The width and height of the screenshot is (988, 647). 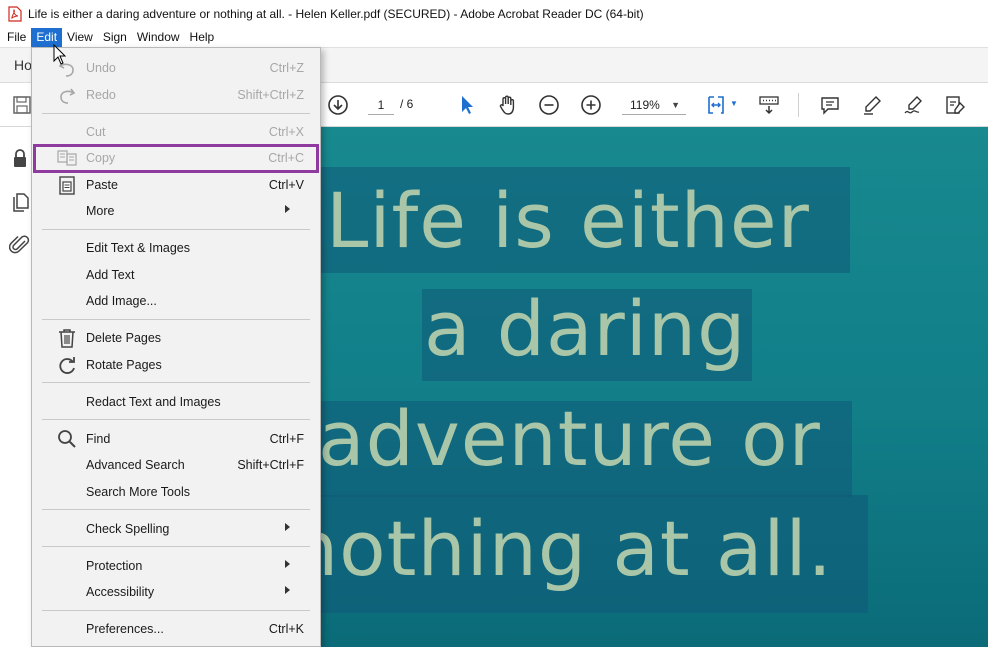 I want to click on rotate-icon, so click(x=67, y=365).